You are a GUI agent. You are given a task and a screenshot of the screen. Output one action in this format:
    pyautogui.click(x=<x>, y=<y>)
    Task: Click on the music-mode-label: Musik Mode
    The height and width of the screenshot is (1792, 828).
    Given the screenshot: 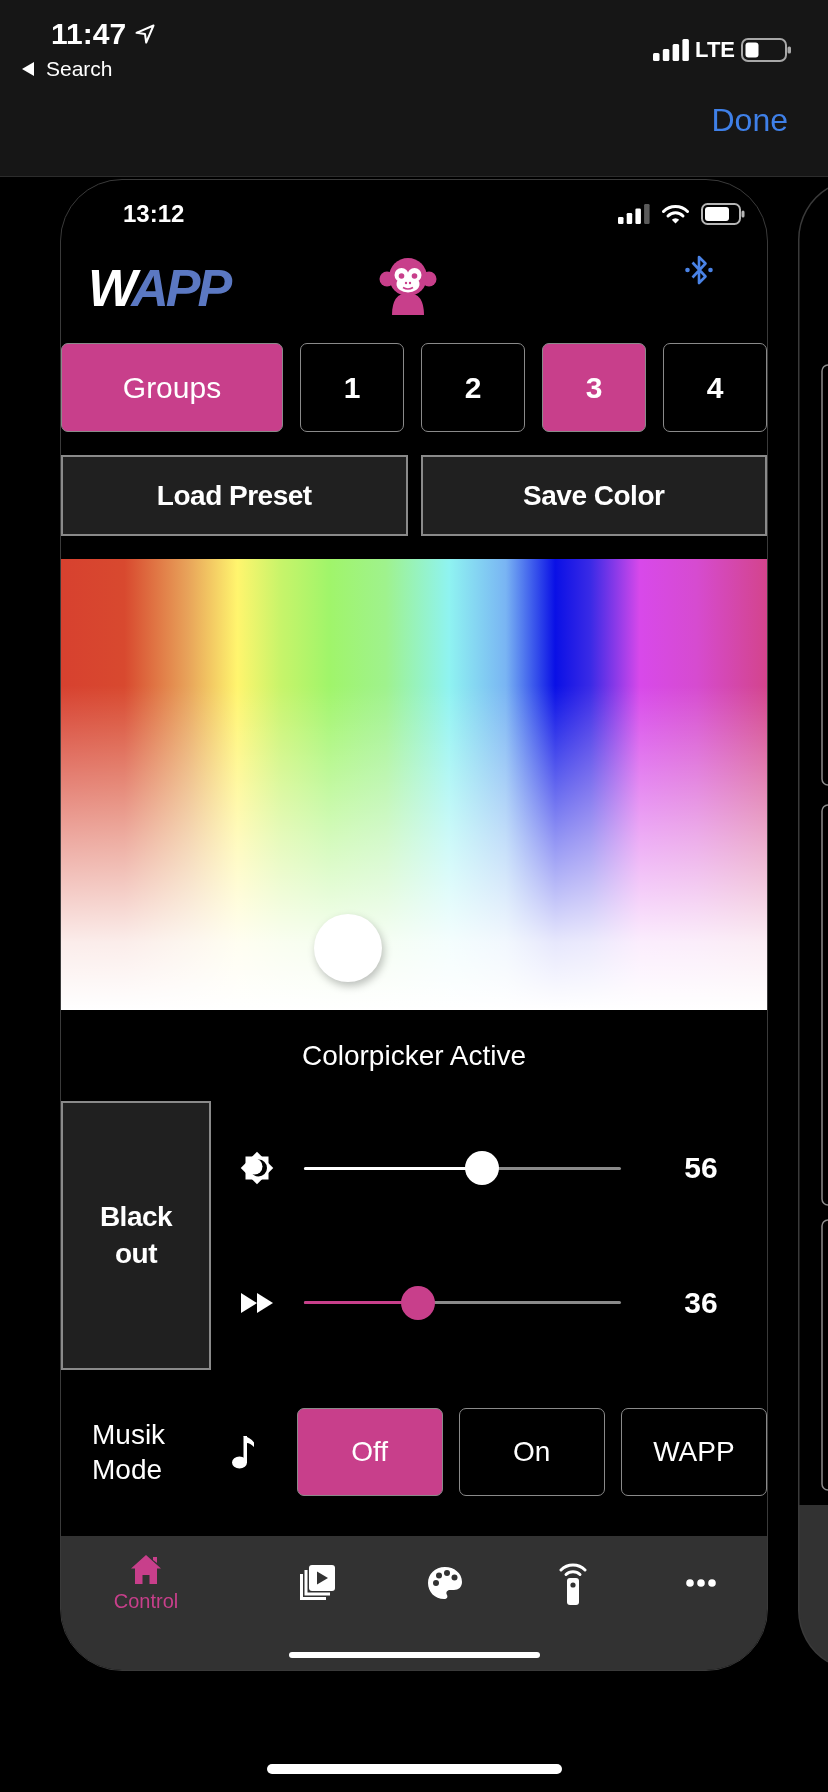 What is the action you would take?
    pyautogui.click(x=129, y=1452)
    